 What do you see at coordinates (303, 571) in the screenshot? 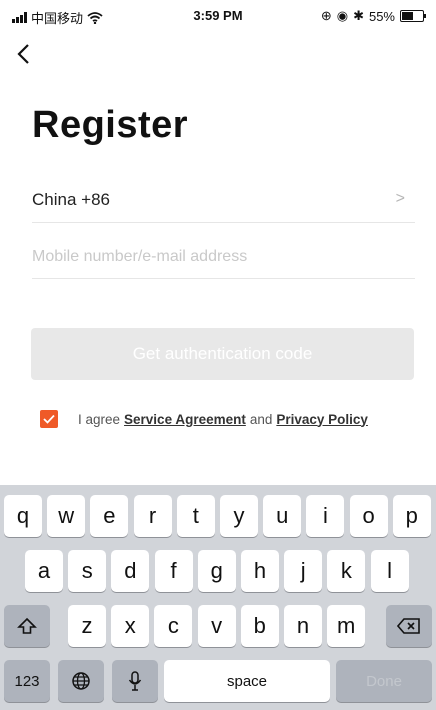
I see `key-j: j` at bounding box center [303, 571].